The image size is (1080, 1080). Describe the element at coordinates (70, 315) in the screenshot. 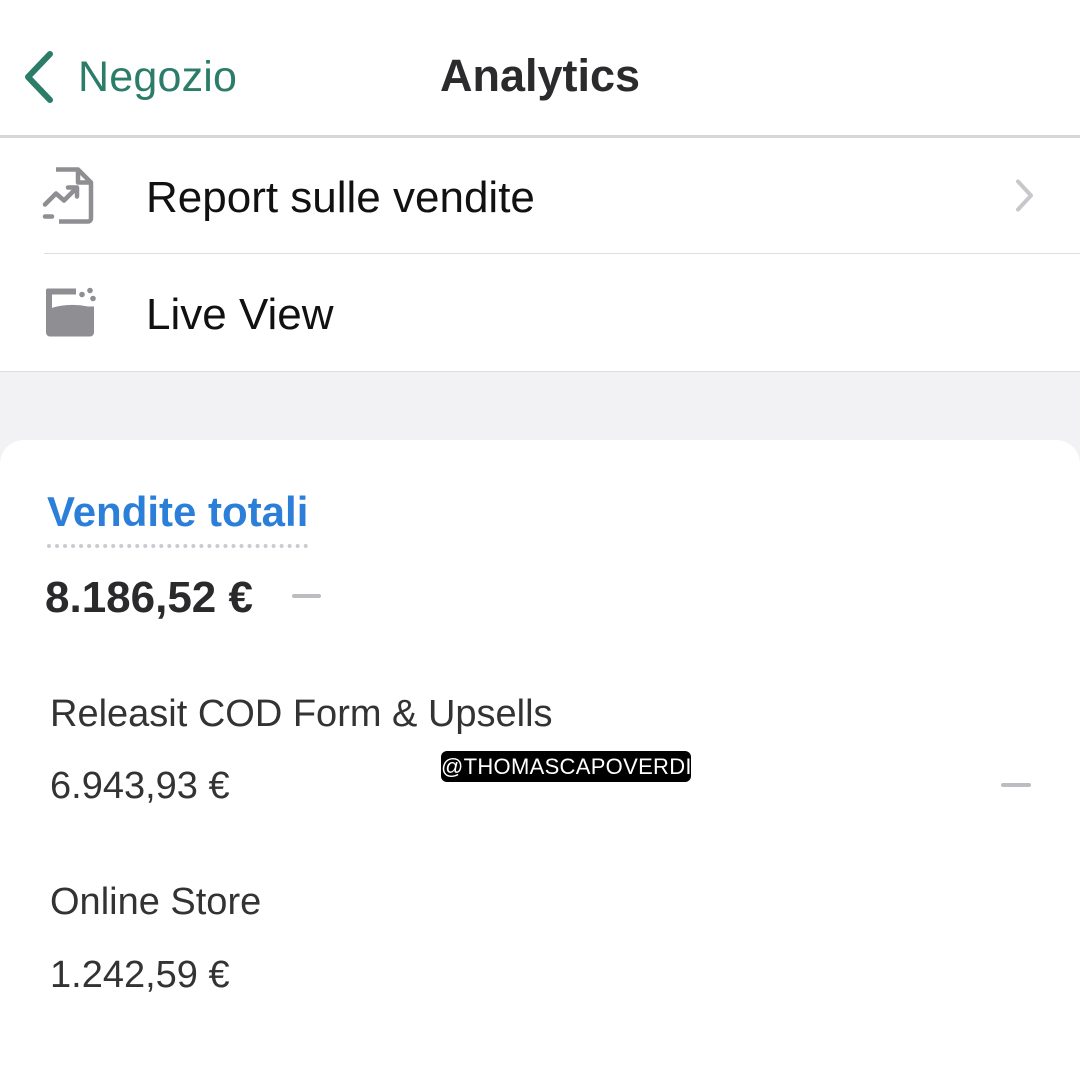

I see `live-view-icon` at that location.